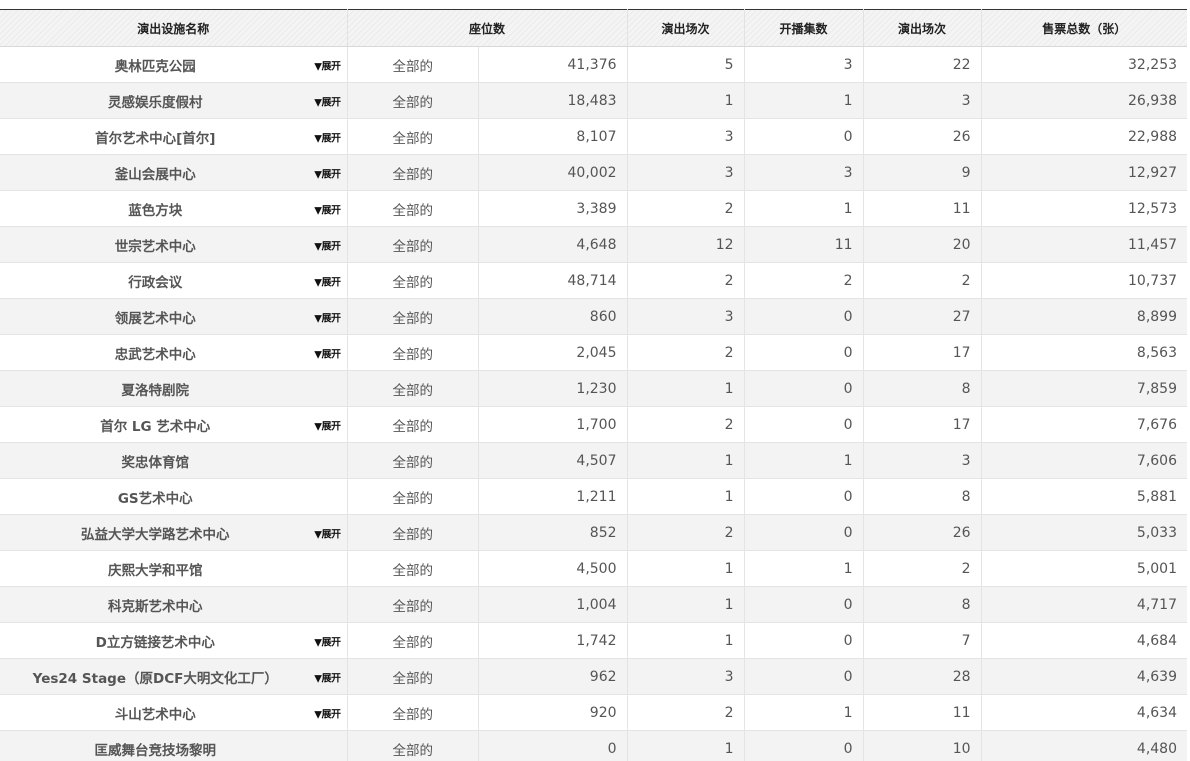  I want to click on tickets-sold-cell: 26,938, so click(1084, 100).